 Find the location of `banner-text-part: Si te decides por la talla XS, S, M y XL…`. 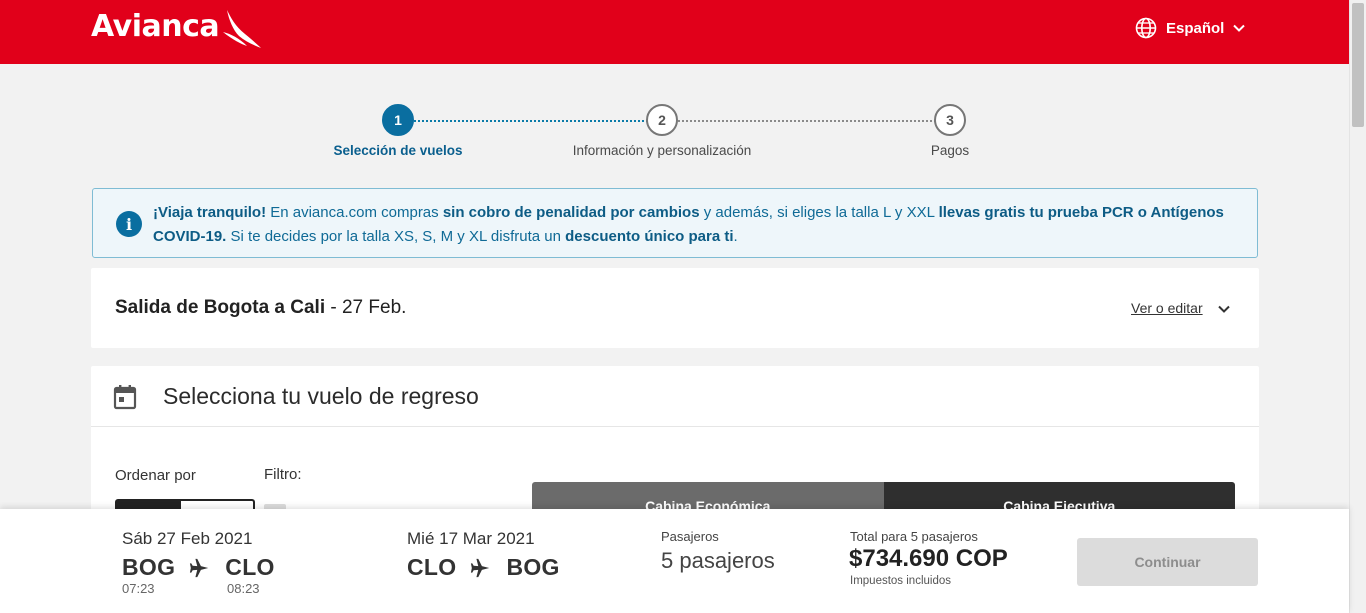

banner-text-part: Si te decides por la talla XS, S, M y XL… is located at coordinates (396, 236).